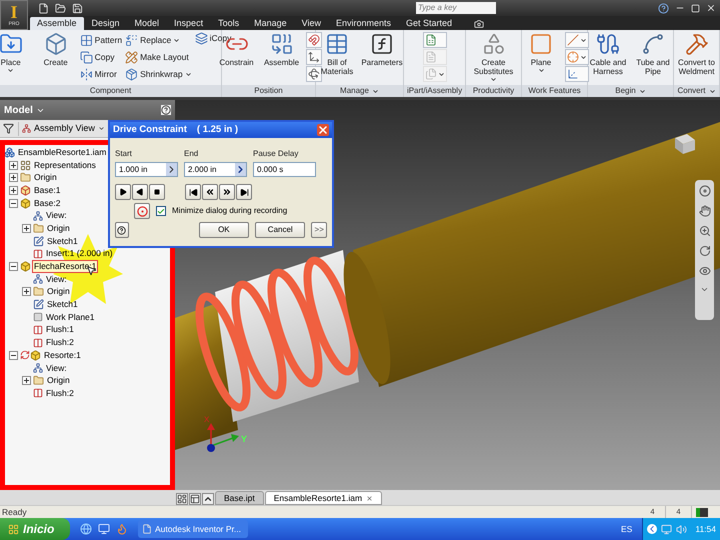 Image resolution: width=720 pixels, height=540 pixels. I want to click on group-title: Component, so click(111, 91).